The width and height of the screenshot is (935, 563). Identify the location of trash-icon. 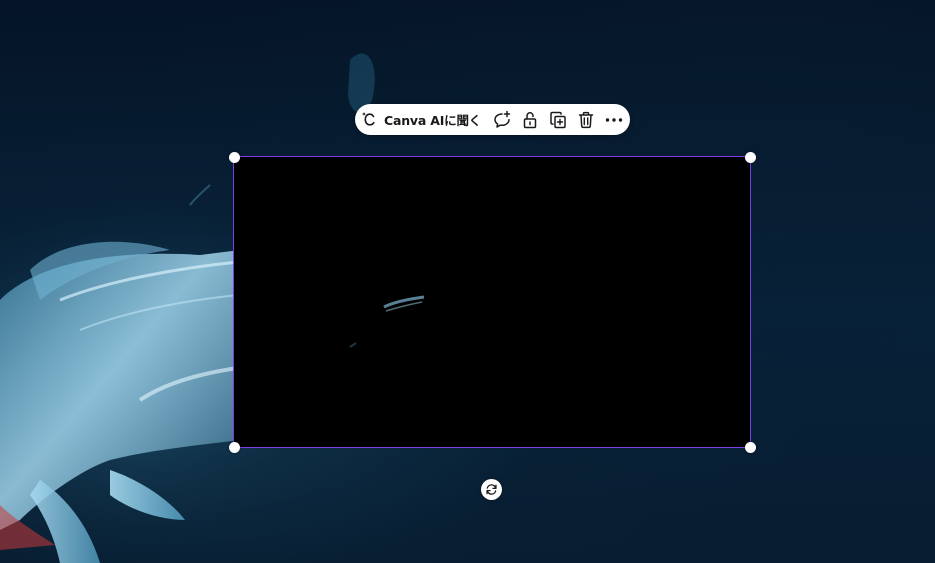
(585, 119).